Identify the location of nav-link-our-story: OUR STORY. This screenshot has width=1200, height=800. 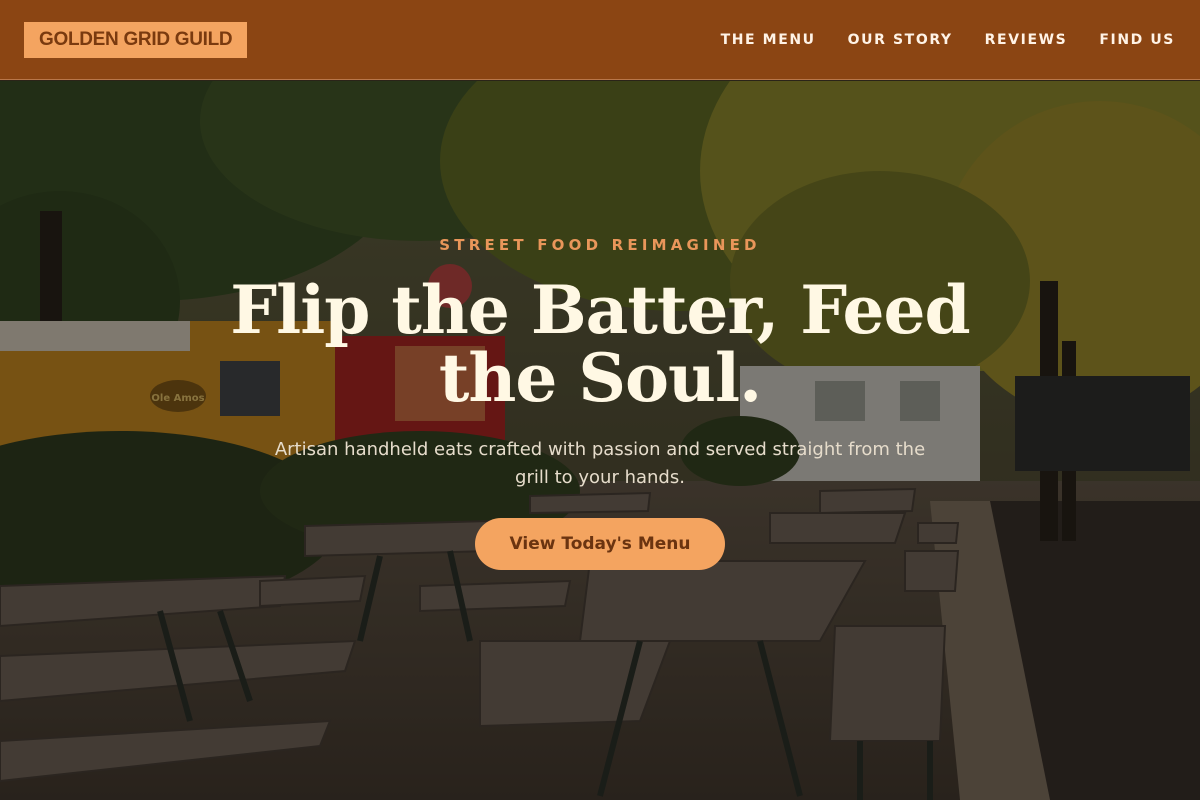
(900, 40).